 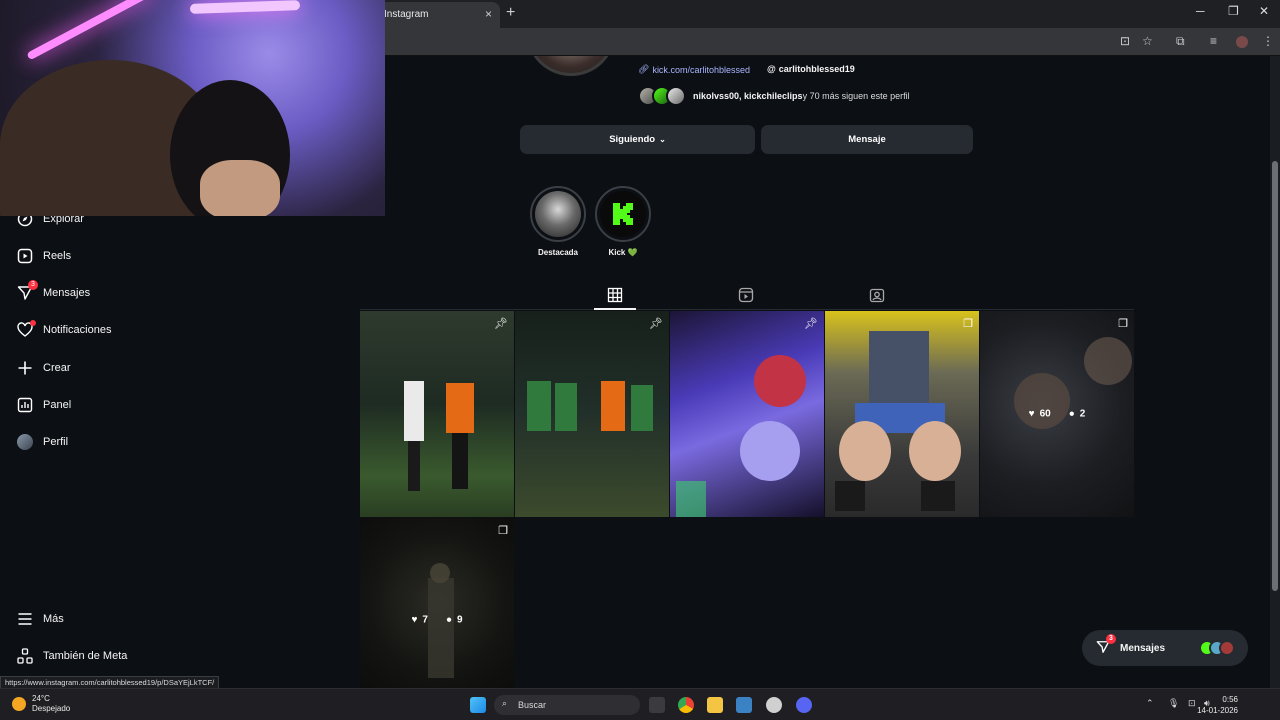 I want to click on sidebar-item-reels: Reels, so click(x=43, y=256).